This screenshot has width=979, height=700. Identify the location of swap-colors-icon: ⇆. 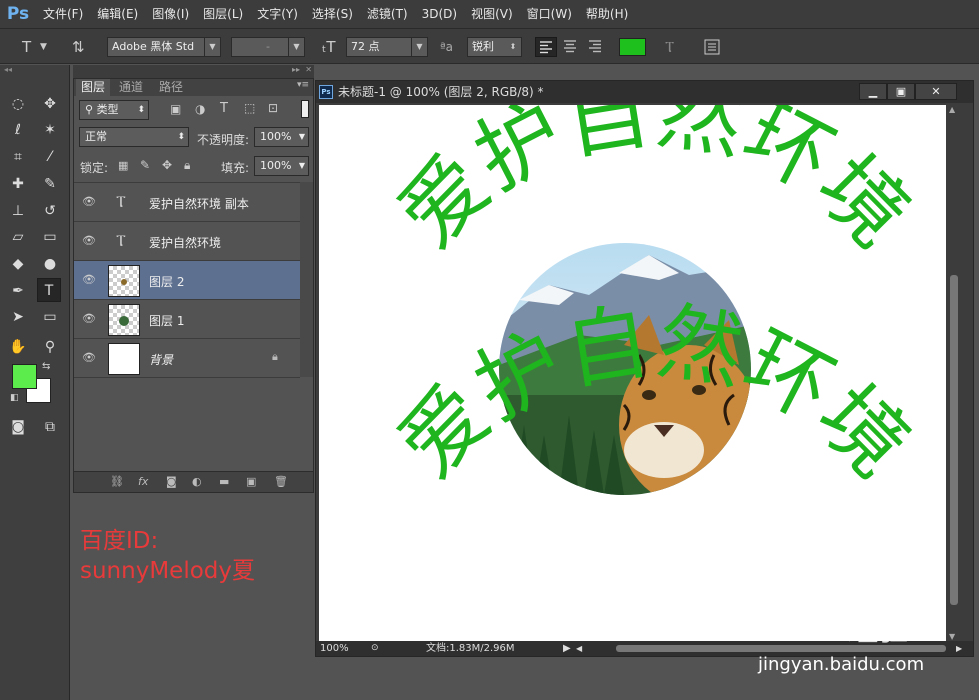
(46, 366).